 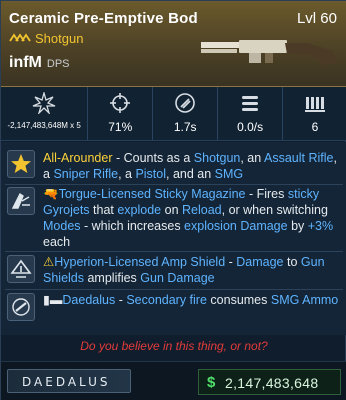 I want to click on stat-accuracy-value: 71%, so click(x=120, y=127).